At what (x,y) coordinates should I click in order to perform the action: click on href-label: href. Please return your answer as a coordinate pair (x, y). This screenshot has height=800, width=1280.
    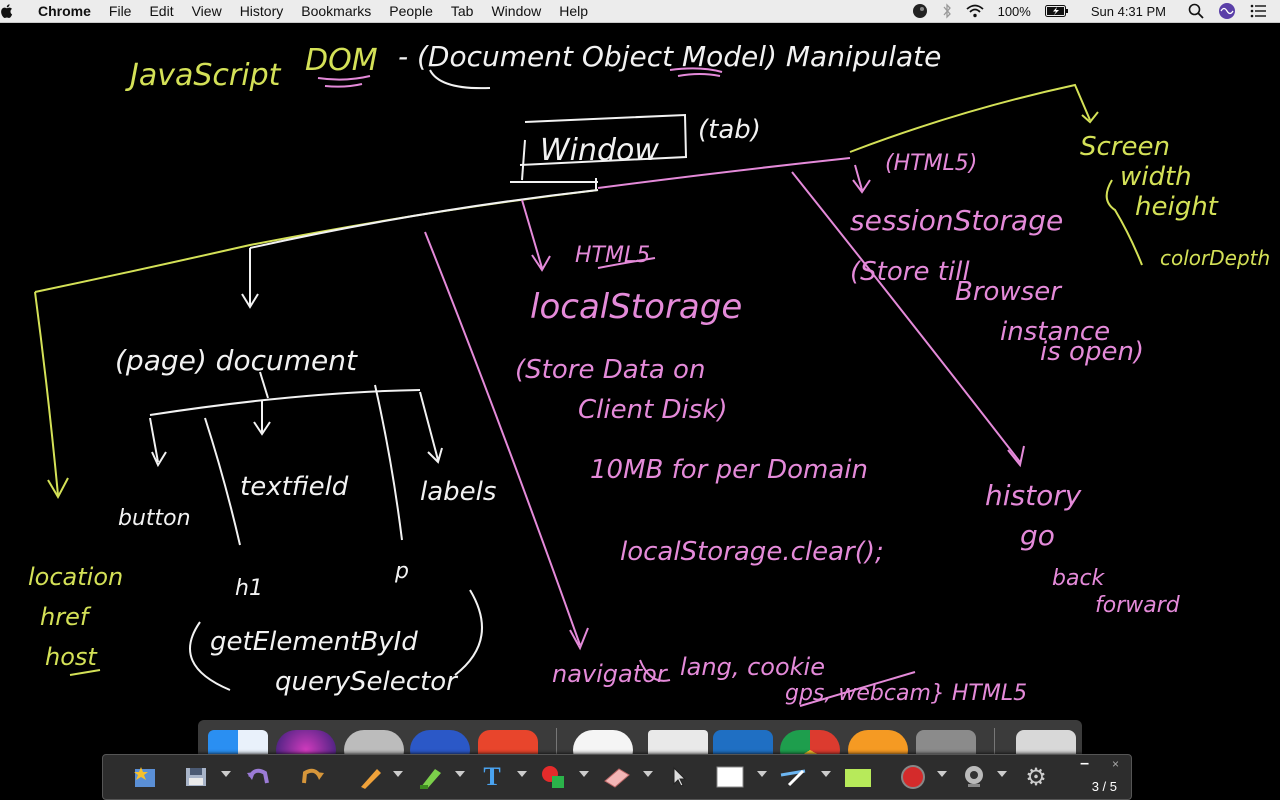
    Looking at the image, I should click on (66, 617).